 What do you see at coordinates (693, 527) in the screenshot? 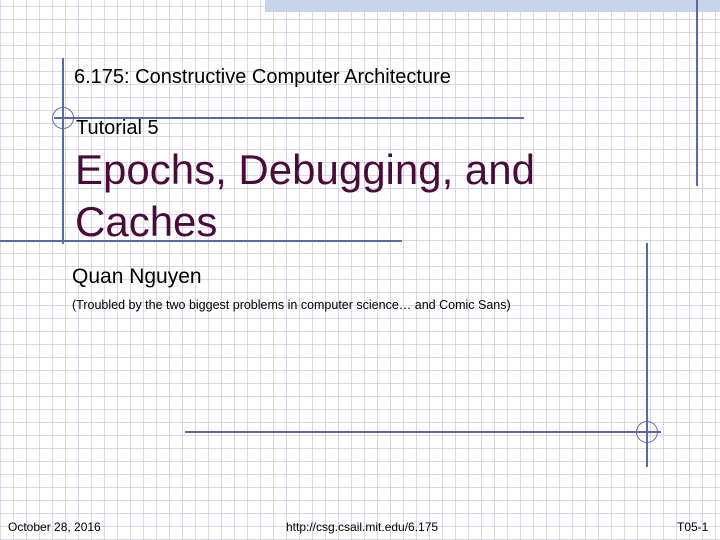
I see `footer-slide-number: T05-1` at bounding box center [693, 527].